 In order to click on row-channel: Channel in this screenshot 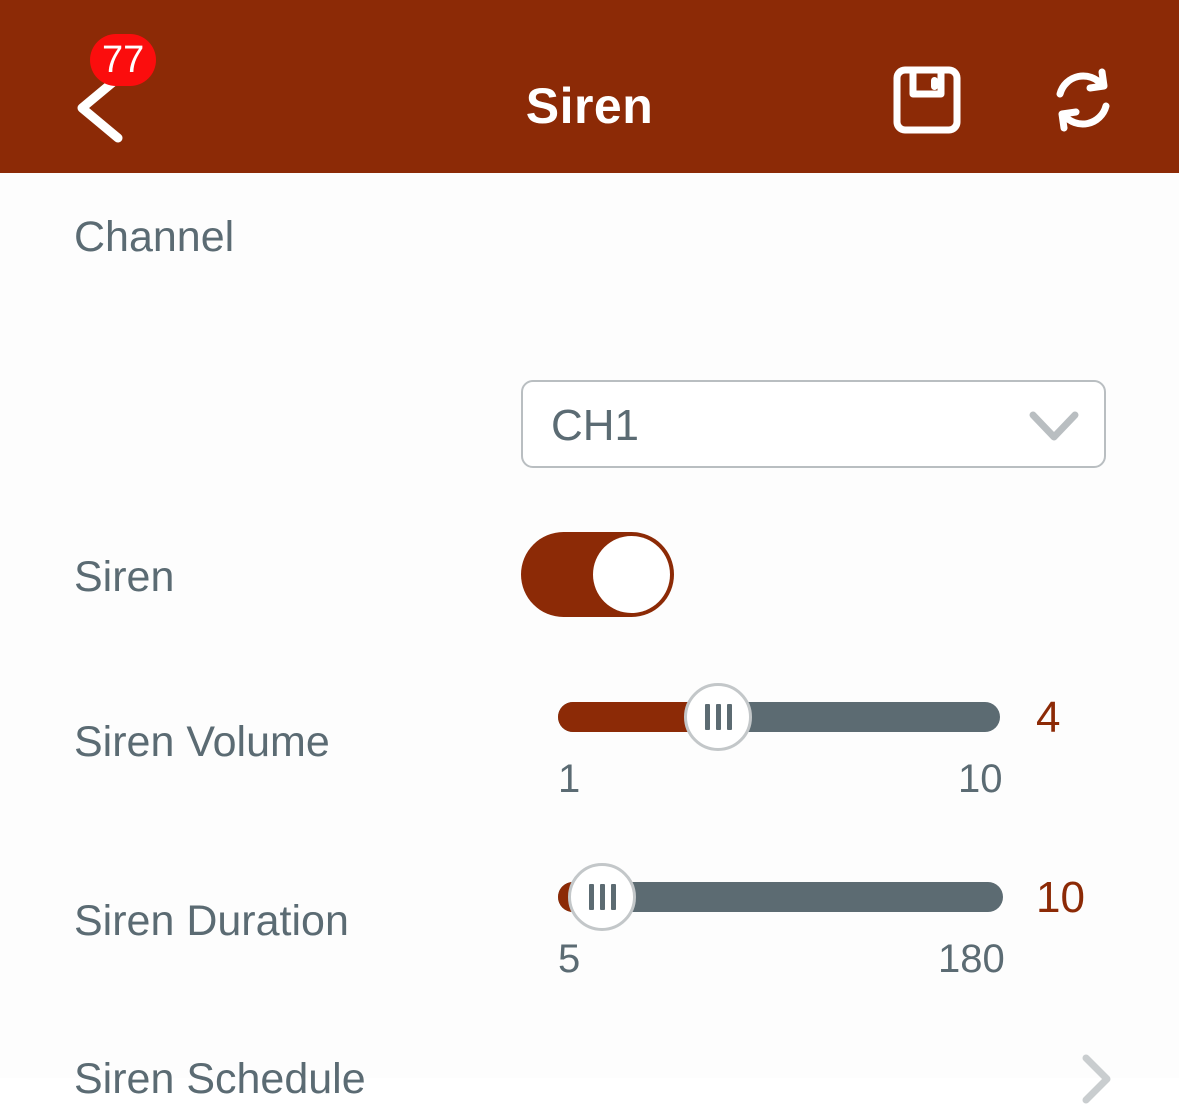, I will do `click(589, 238)`.